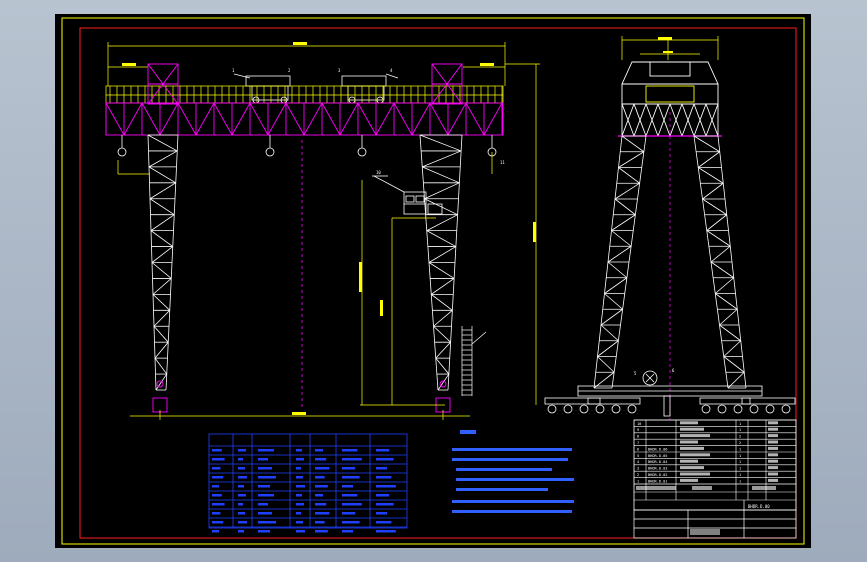 The height and width of the screenshot is (562, 867). Describe the element at coordinates (638, 462) in the screenshot. I see `svg-text: 4` at that location.